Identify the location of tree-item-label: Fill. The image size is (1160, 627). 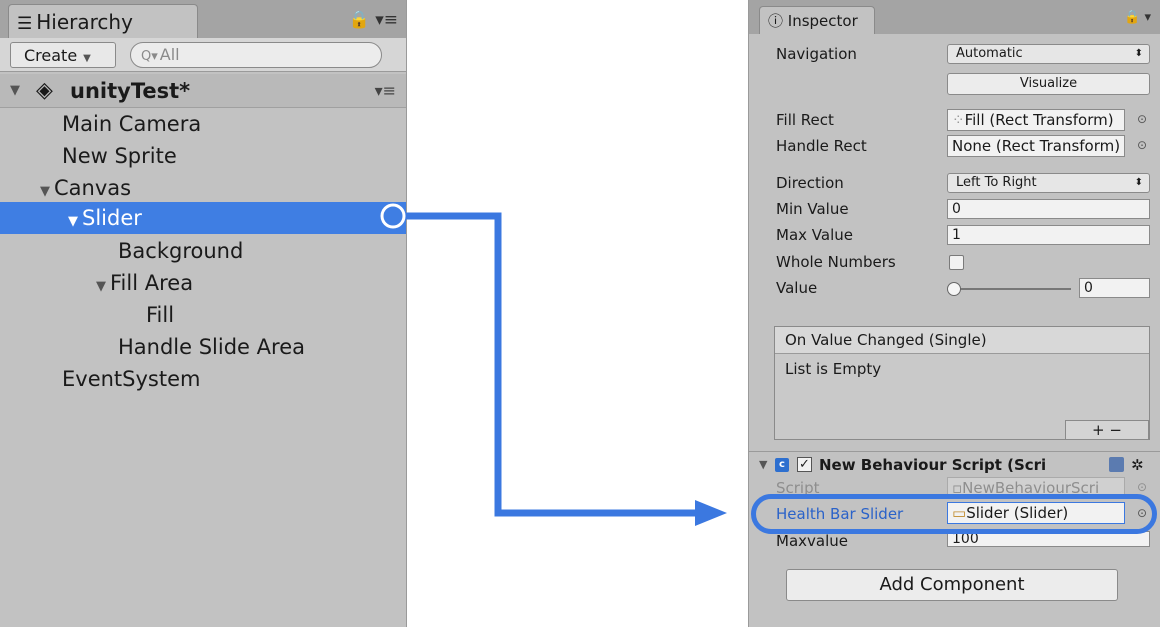
(160, 315).